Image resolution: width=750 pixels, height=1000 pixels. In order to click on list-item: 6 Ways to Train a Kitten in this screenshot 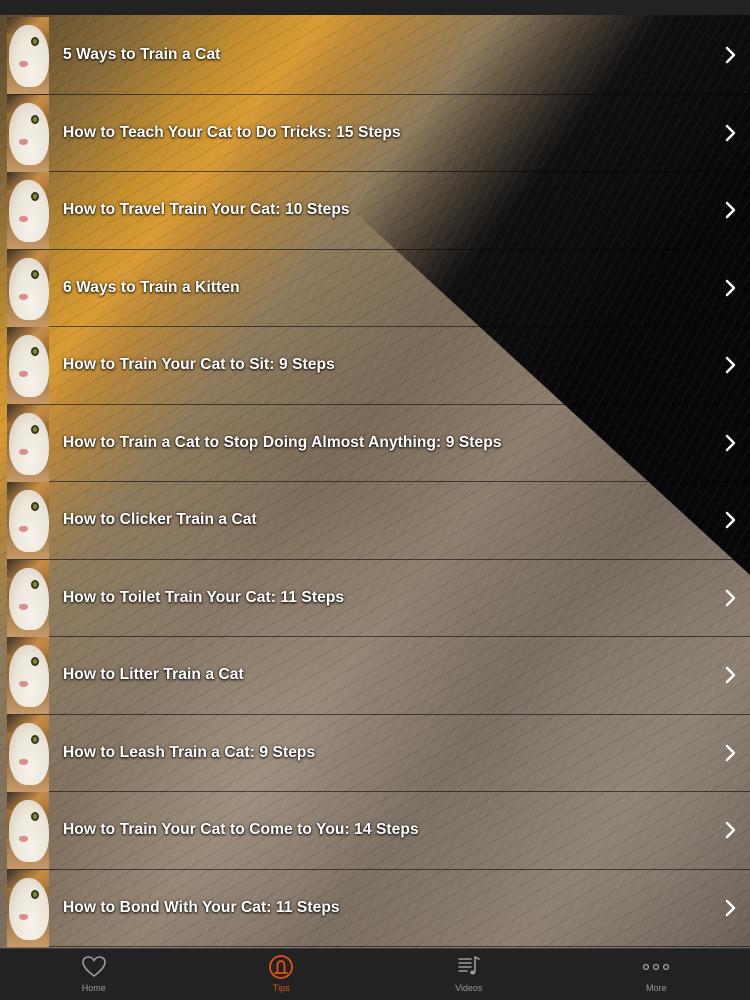, I will do `click(378, 288)`.